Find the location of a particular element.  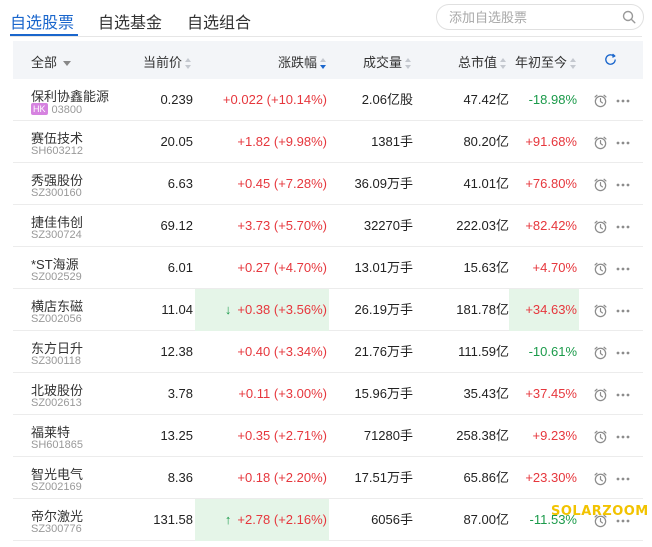

ytd-change: +91.68% is located at coordinates (551, 141).